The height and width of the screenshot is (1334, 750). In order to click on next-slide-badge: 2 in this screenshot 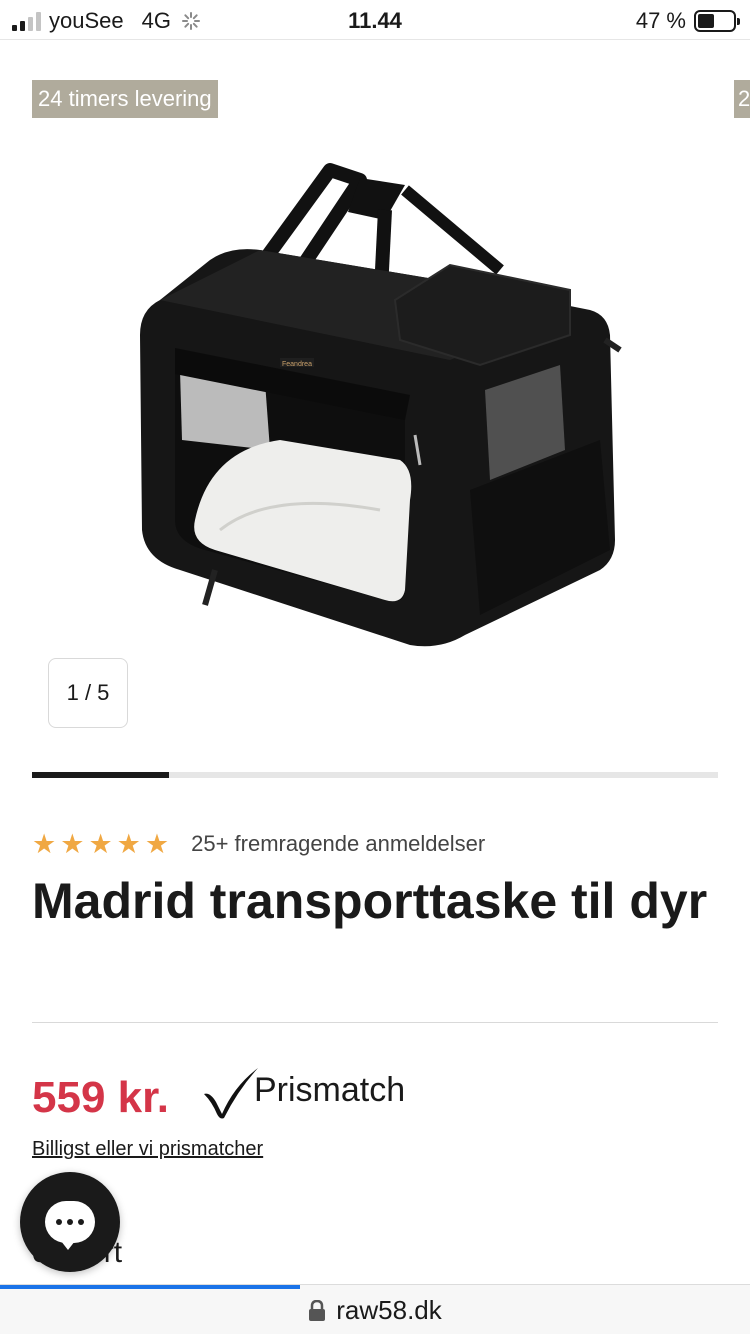, I will do `click(742, 99)`.